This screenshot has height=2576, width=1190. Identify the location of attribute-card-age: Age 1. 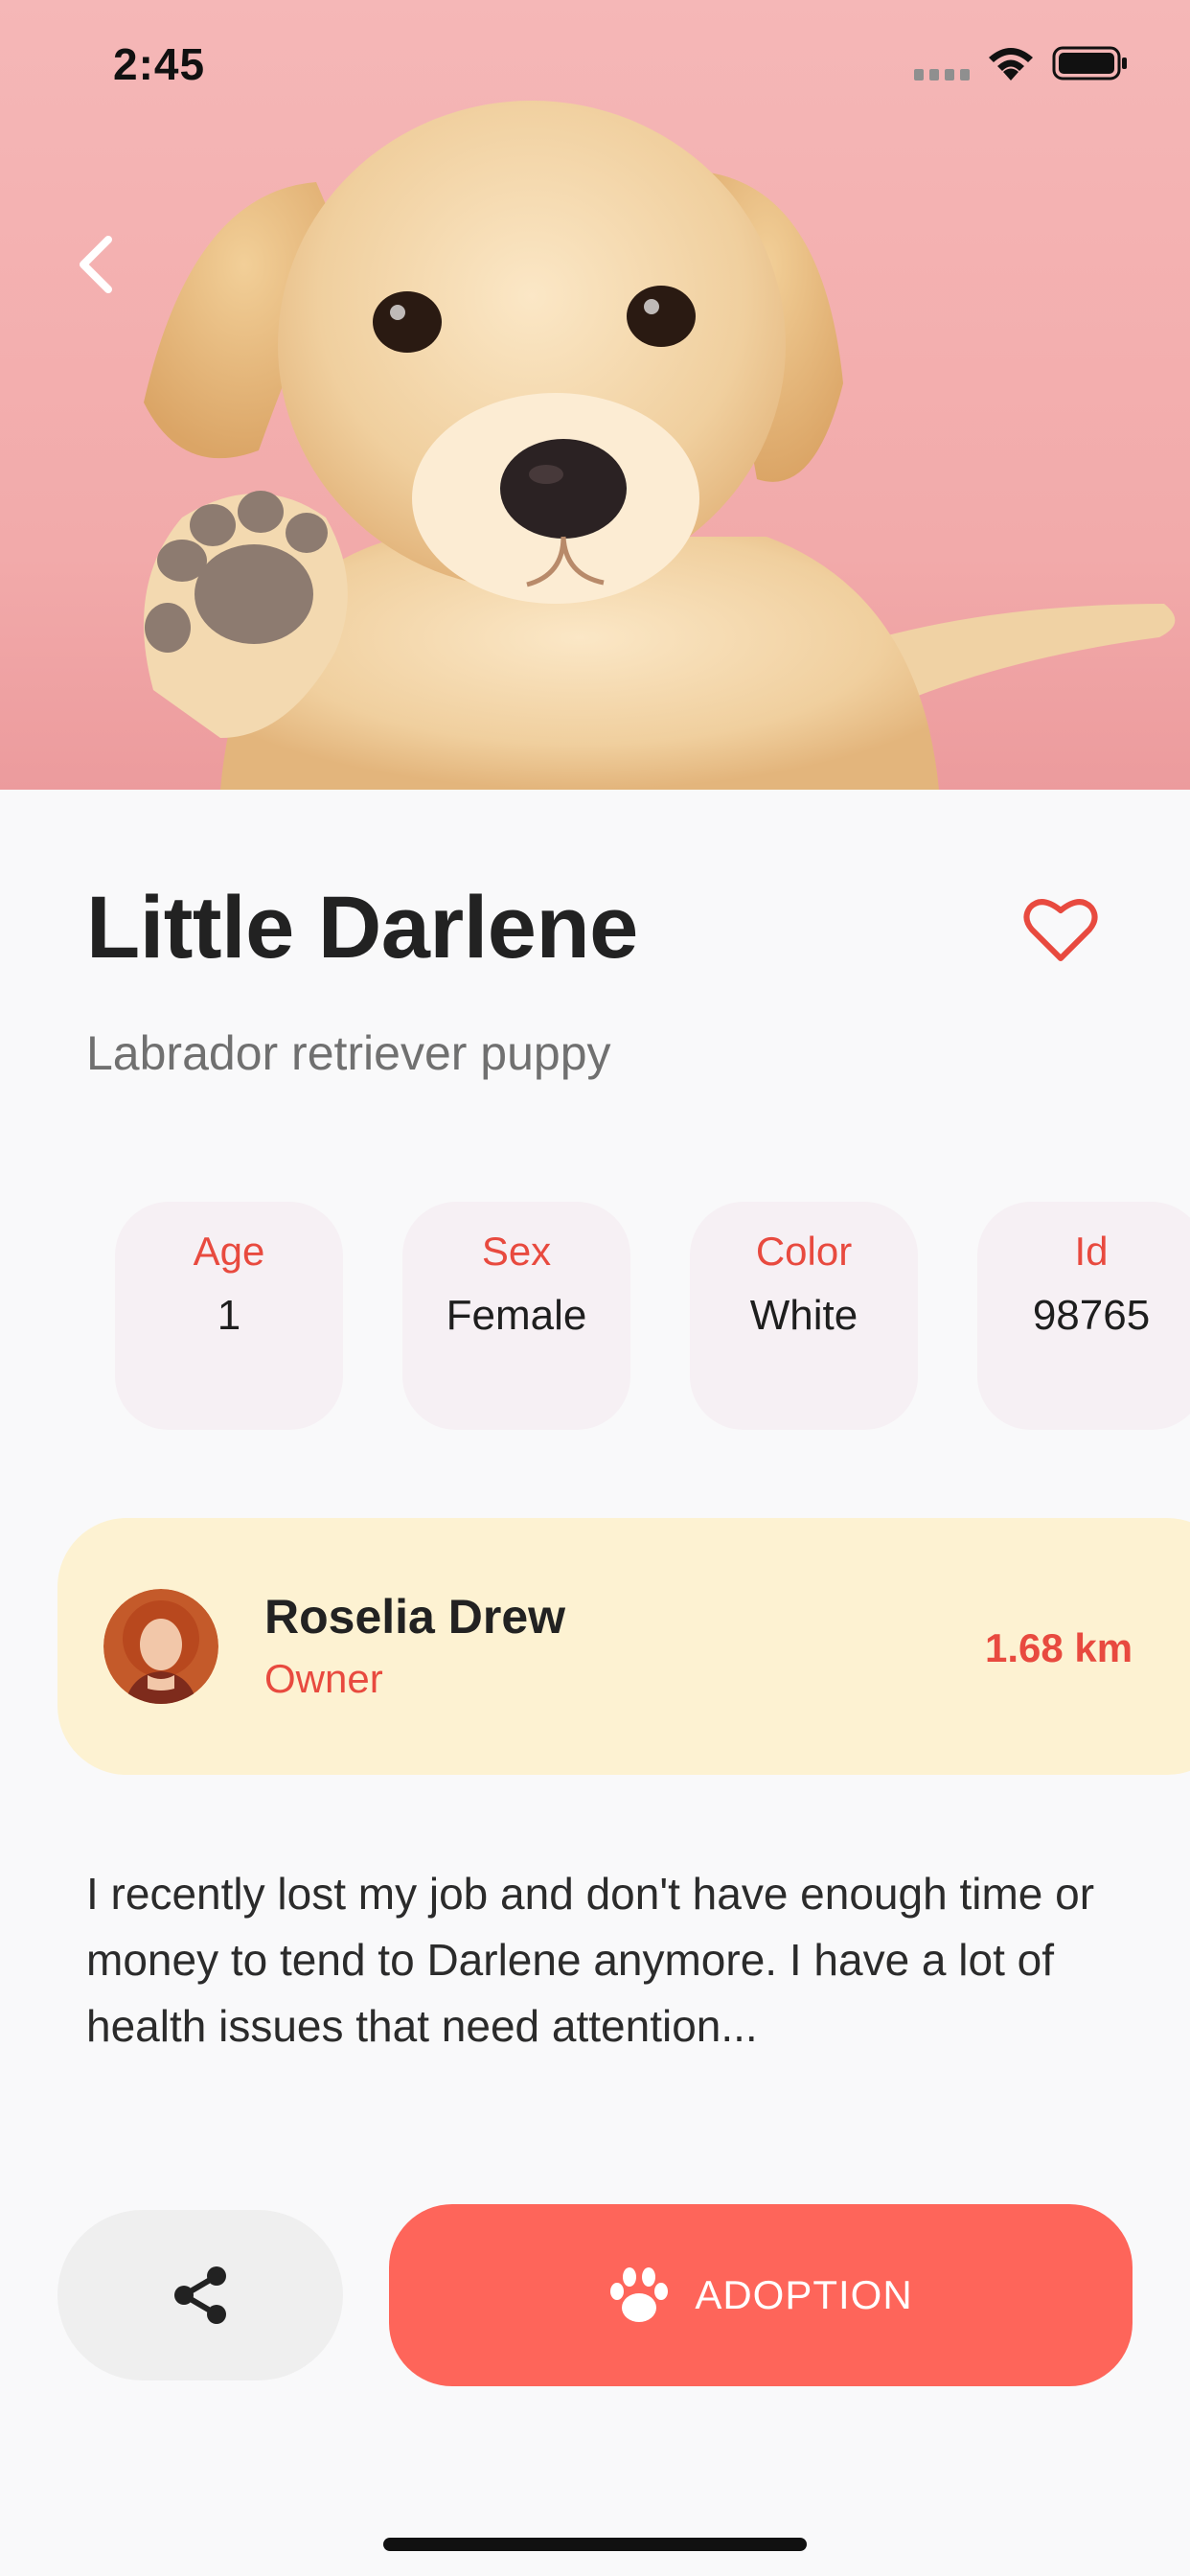
(229, 1316).